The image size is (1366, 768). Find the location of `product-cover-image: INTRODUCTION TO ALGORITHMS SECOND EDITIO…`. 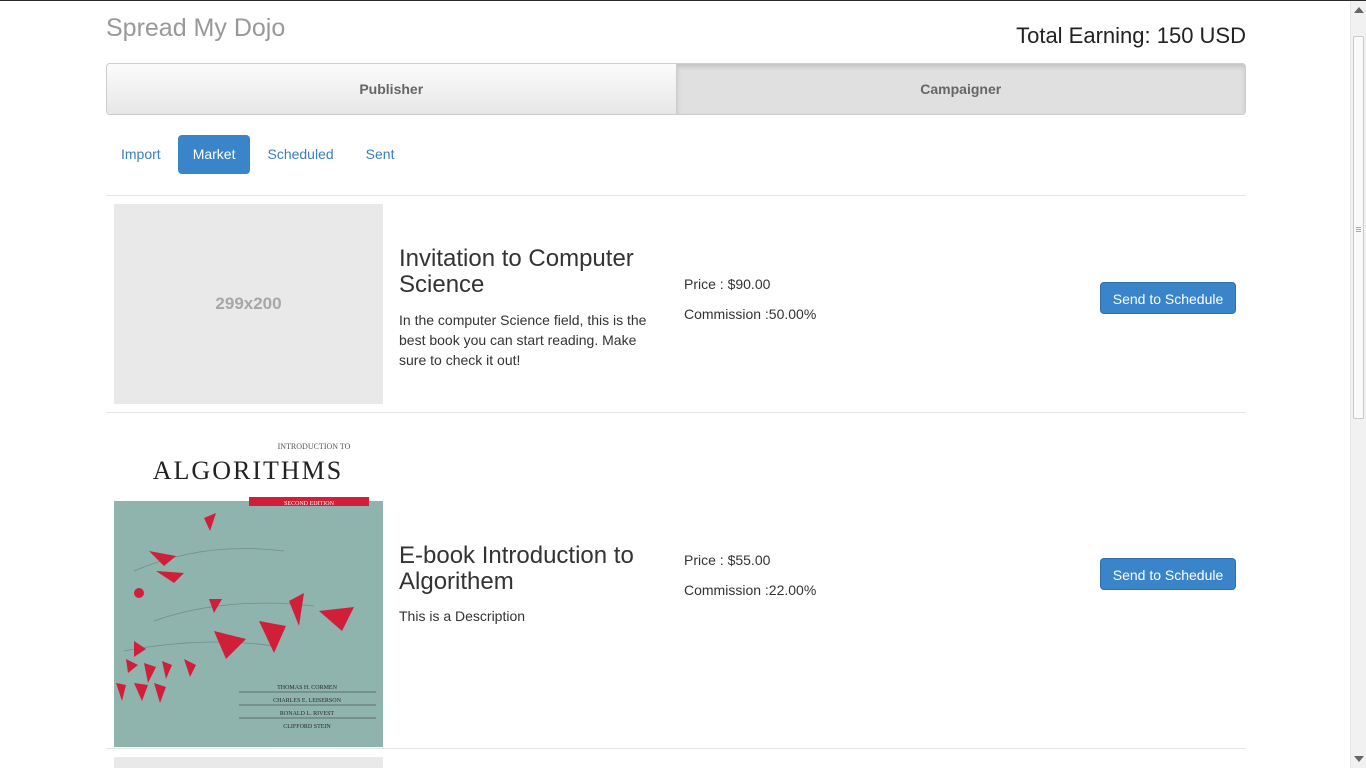

product-cover-image: INTRODUCTION TO ALGORITHMS SECOND EDITIO… is located at coordinates (248, 584).